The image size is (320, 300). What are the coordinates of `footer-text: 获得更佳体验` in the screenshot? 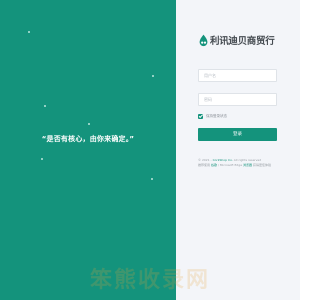 It's located at (261, 165).